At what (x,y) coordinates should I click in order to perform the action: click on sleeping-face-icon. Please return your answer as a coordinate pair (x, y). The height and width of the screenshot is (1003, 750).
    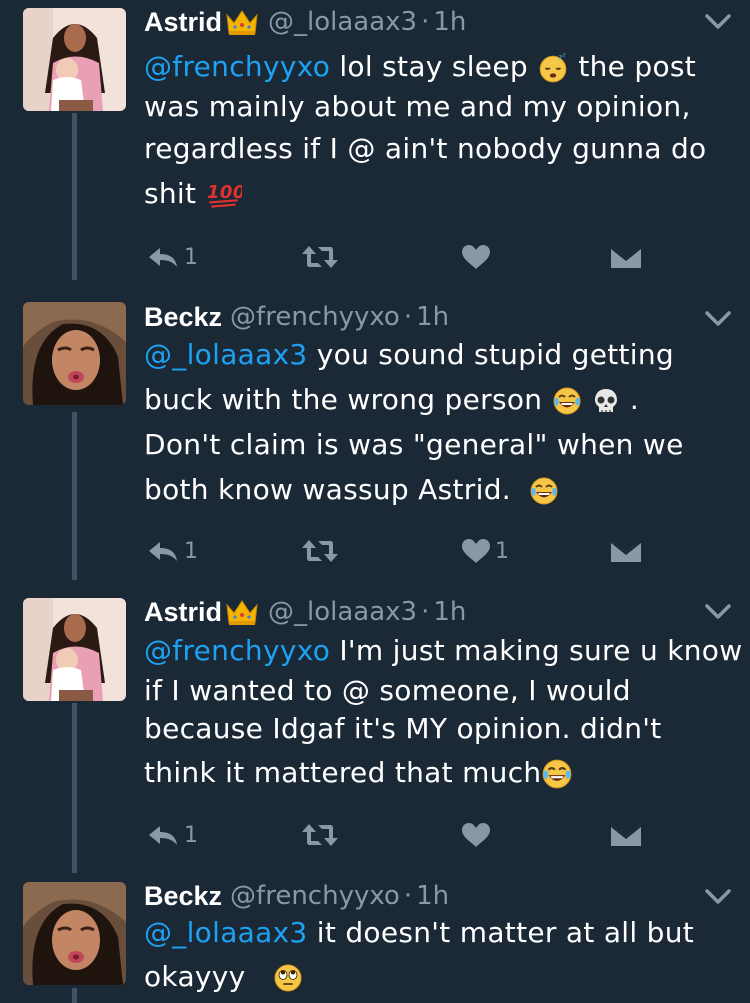
    Looking at the image, I should click on (553, 68).